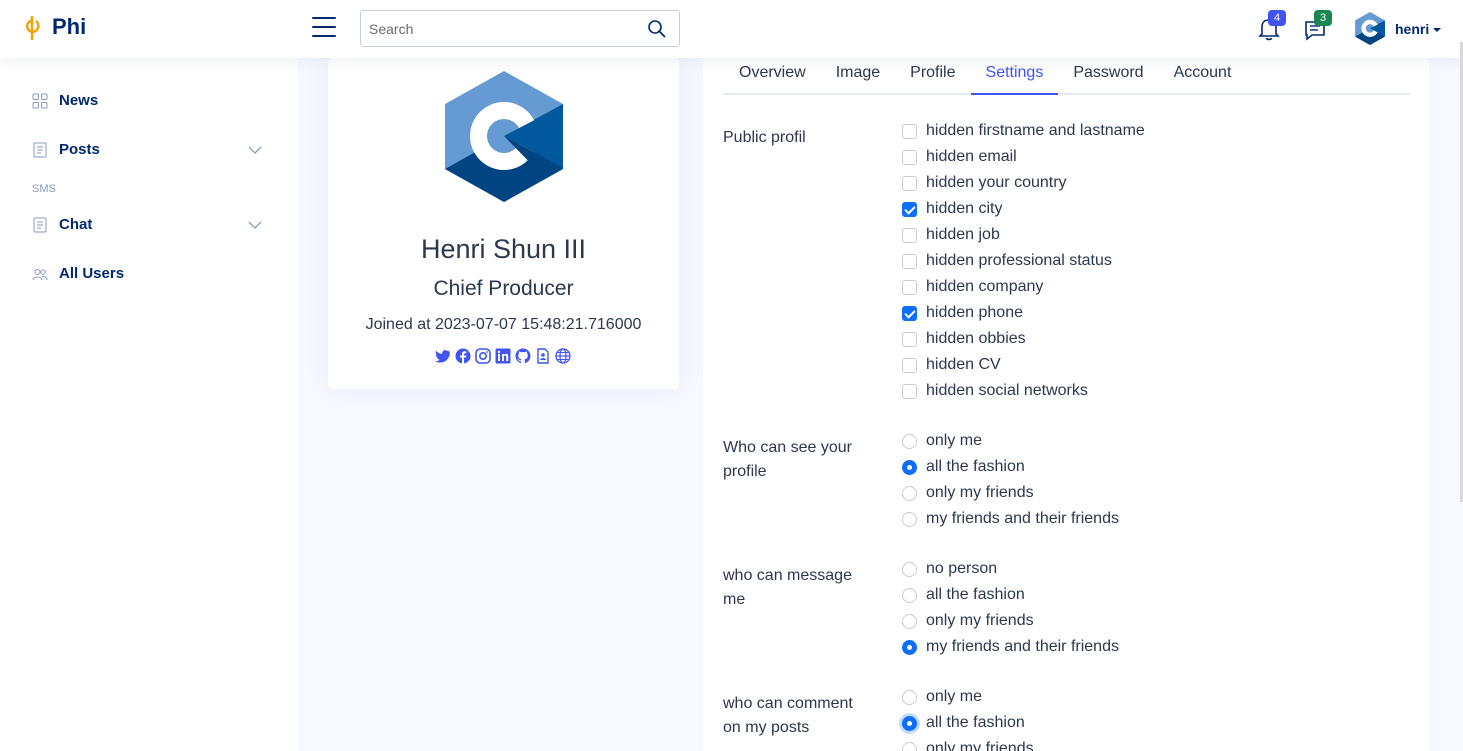 The image size is (1463, 751). I want to click on hamburger-icon, so click(324, 18).